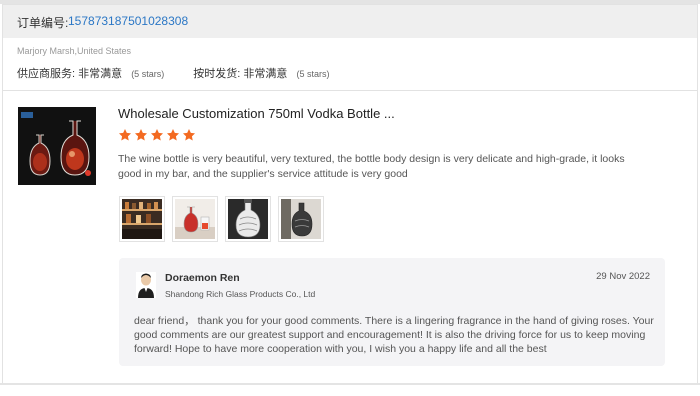  I want to click on bottle-detail-photo, so click(301, 219).